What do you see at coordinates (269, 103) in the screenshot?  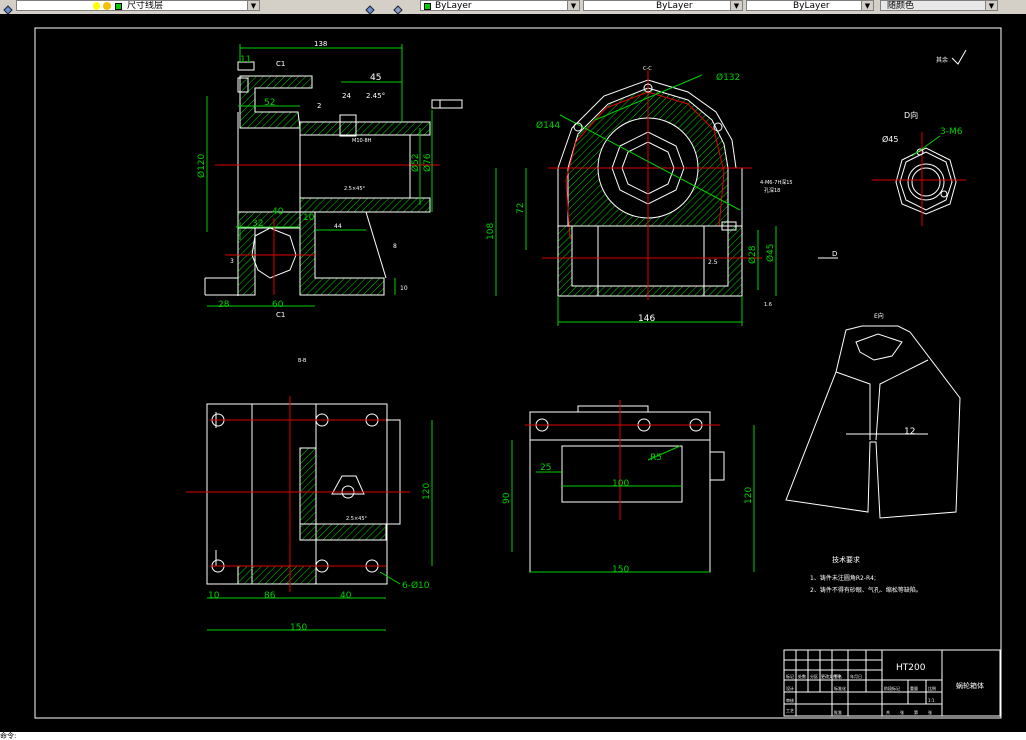 I see `dim-text: 52` at bounding box center [269, 103].